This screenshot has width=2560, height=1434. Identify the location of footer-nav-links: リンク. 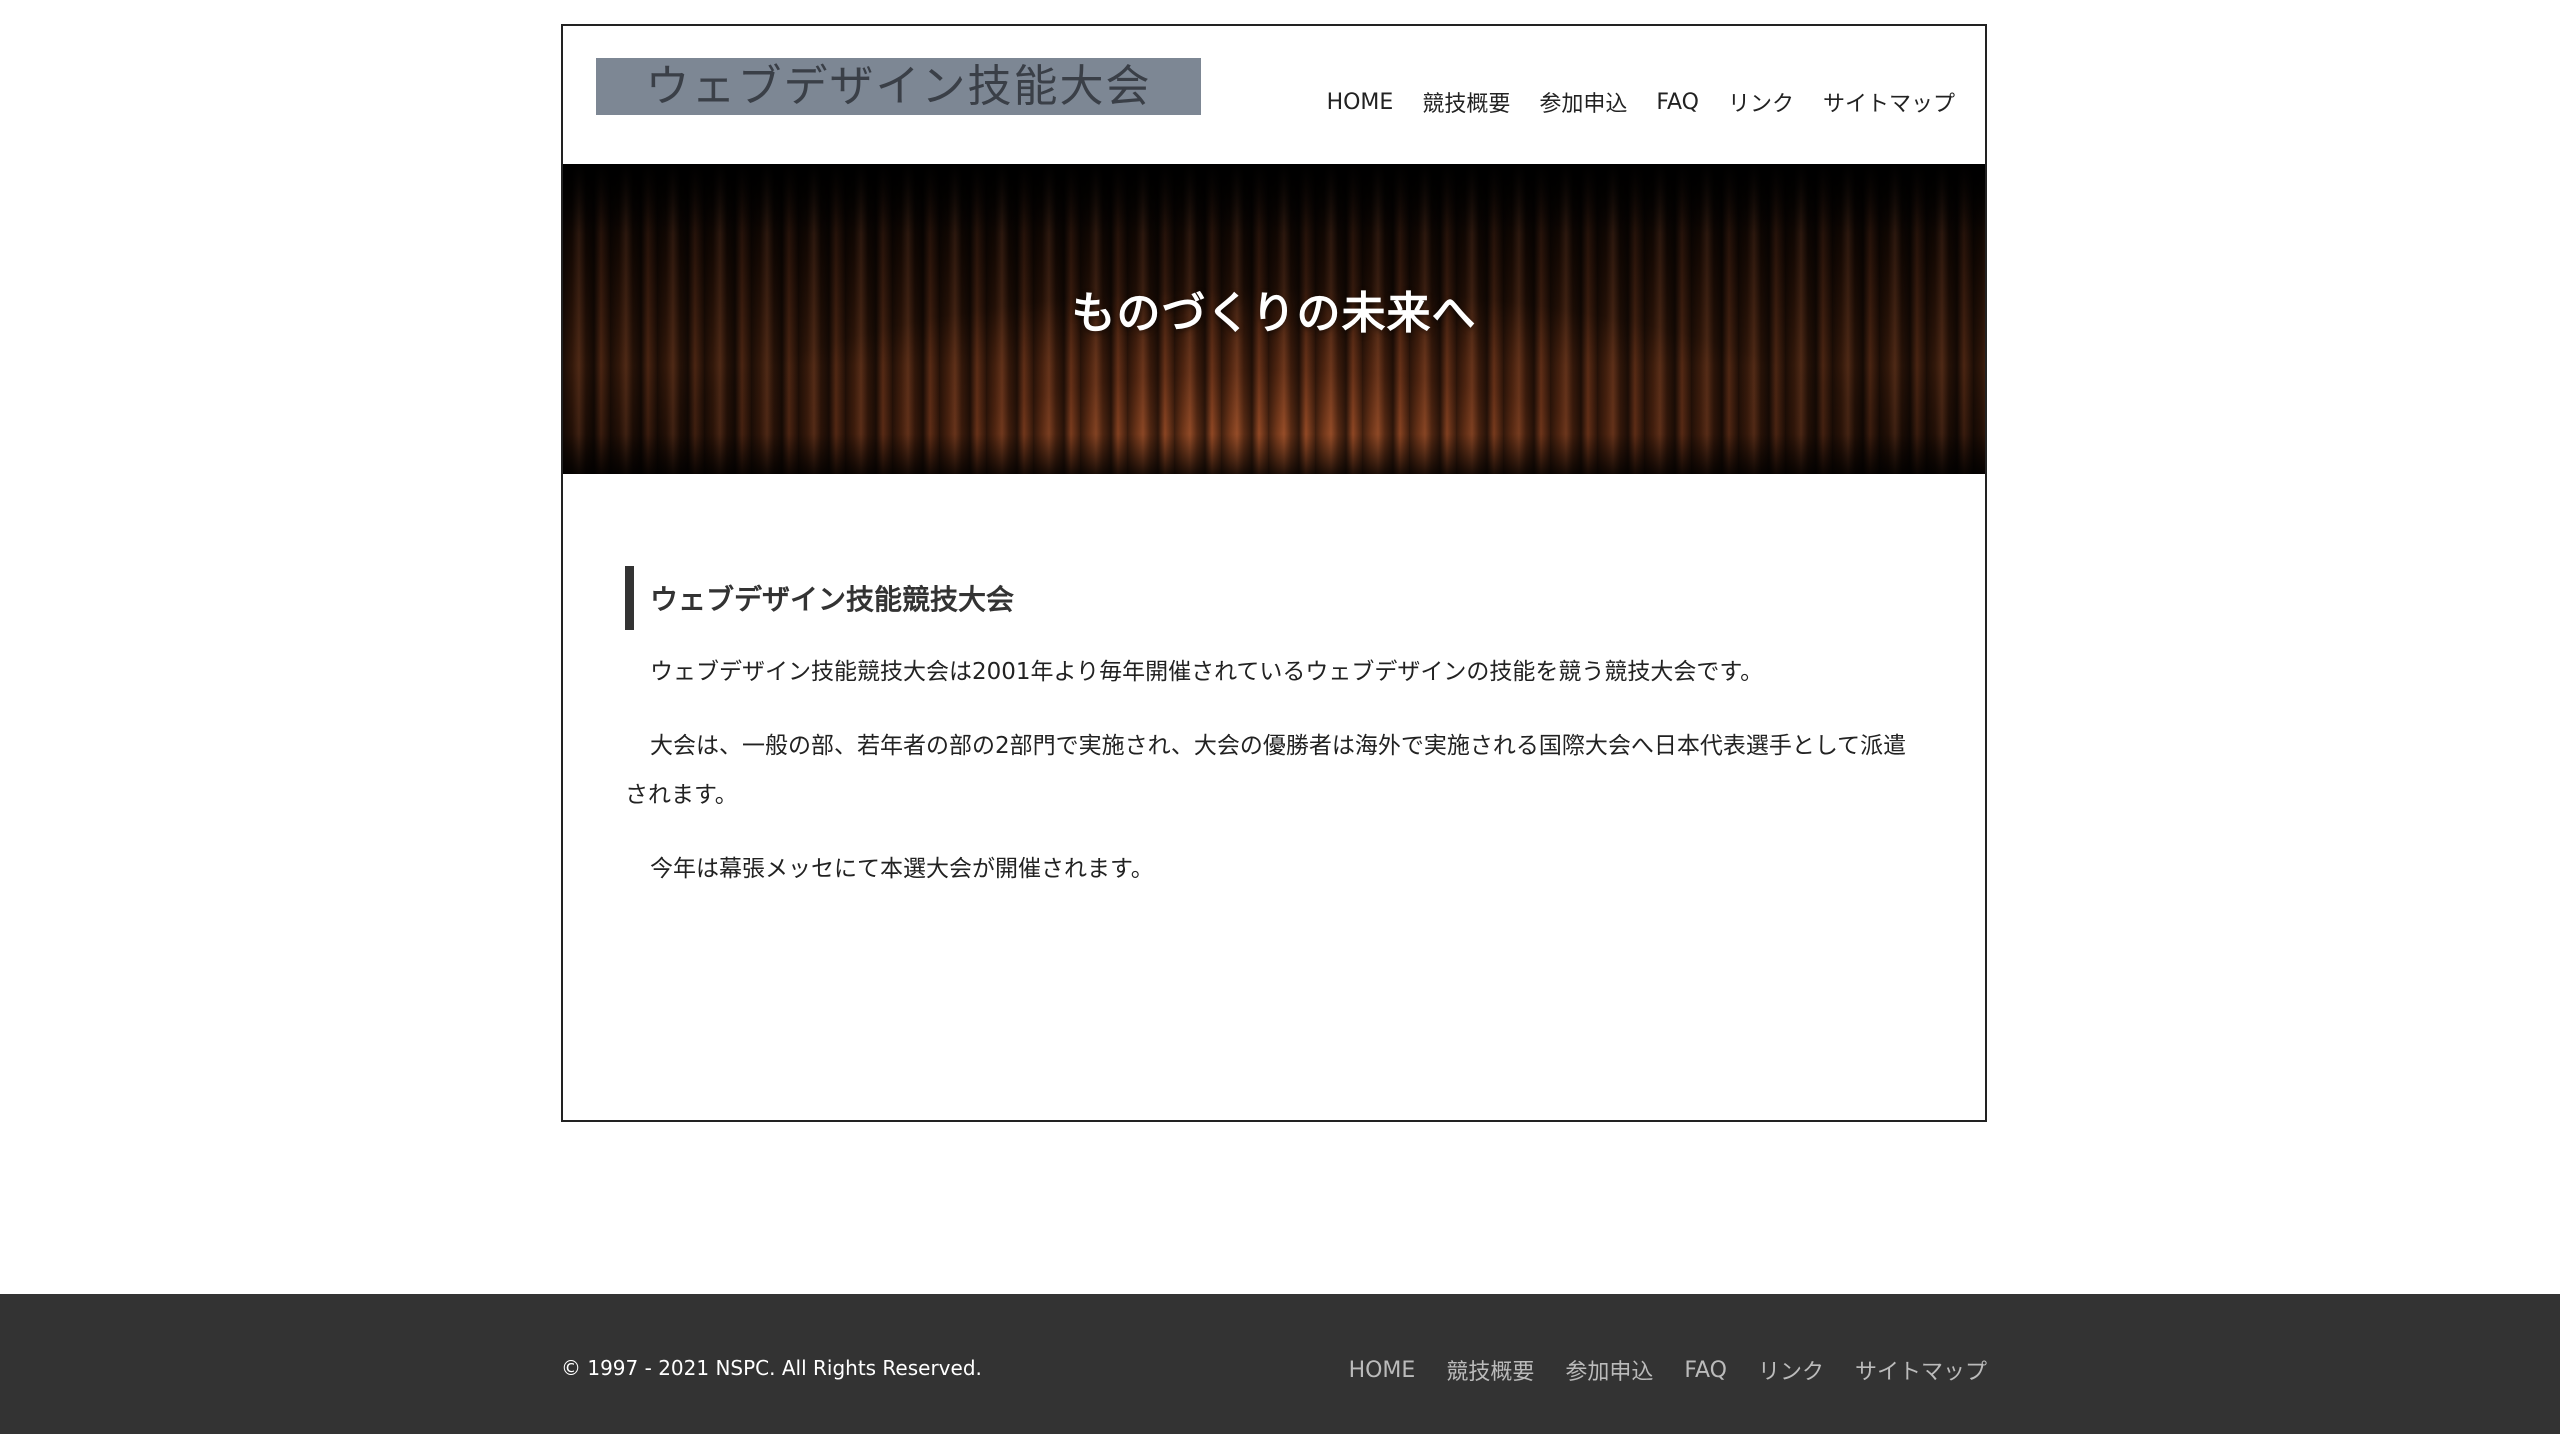
(1791, 1370).